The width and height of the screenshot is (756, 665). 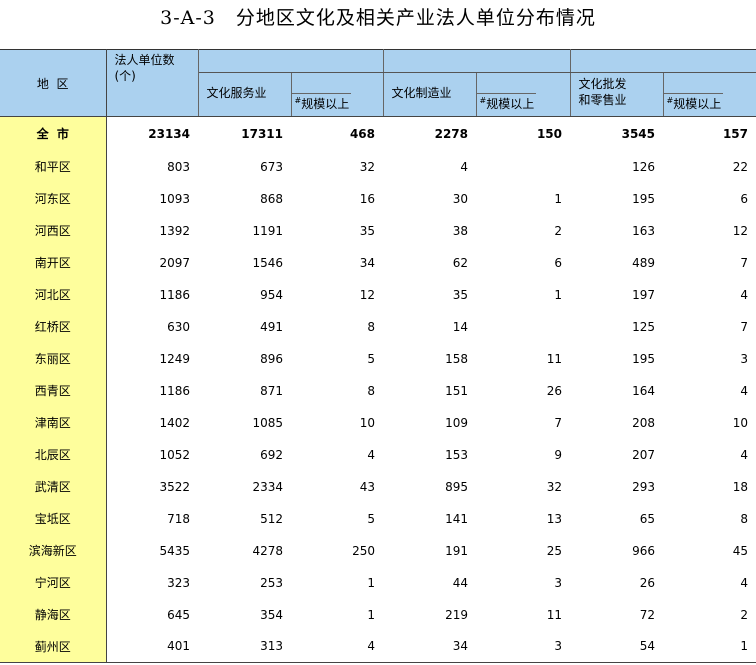 What do you see at coordinates (456, 358) in the screenshot?
I see `value-cell: 158` at bounding box center [456, 358].